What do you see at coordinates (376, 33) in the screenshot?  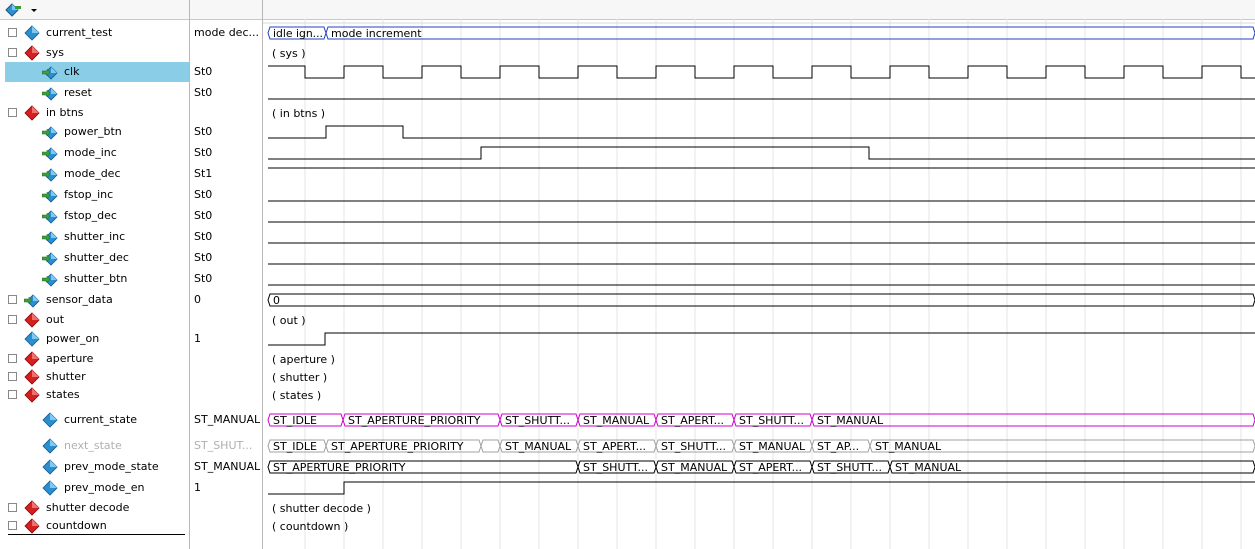 I see `wave-segment-label: mode increment` at bounding box center [376, 33].